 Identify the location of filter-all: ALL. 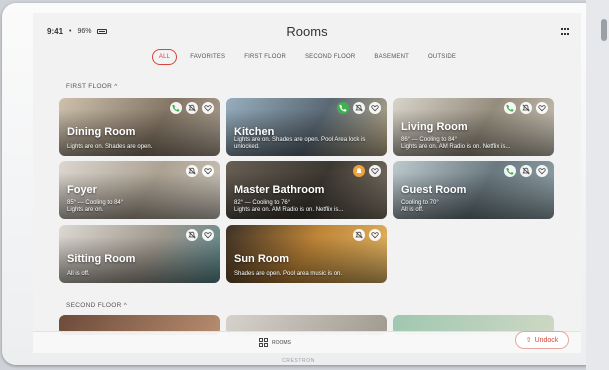
(164, 57).